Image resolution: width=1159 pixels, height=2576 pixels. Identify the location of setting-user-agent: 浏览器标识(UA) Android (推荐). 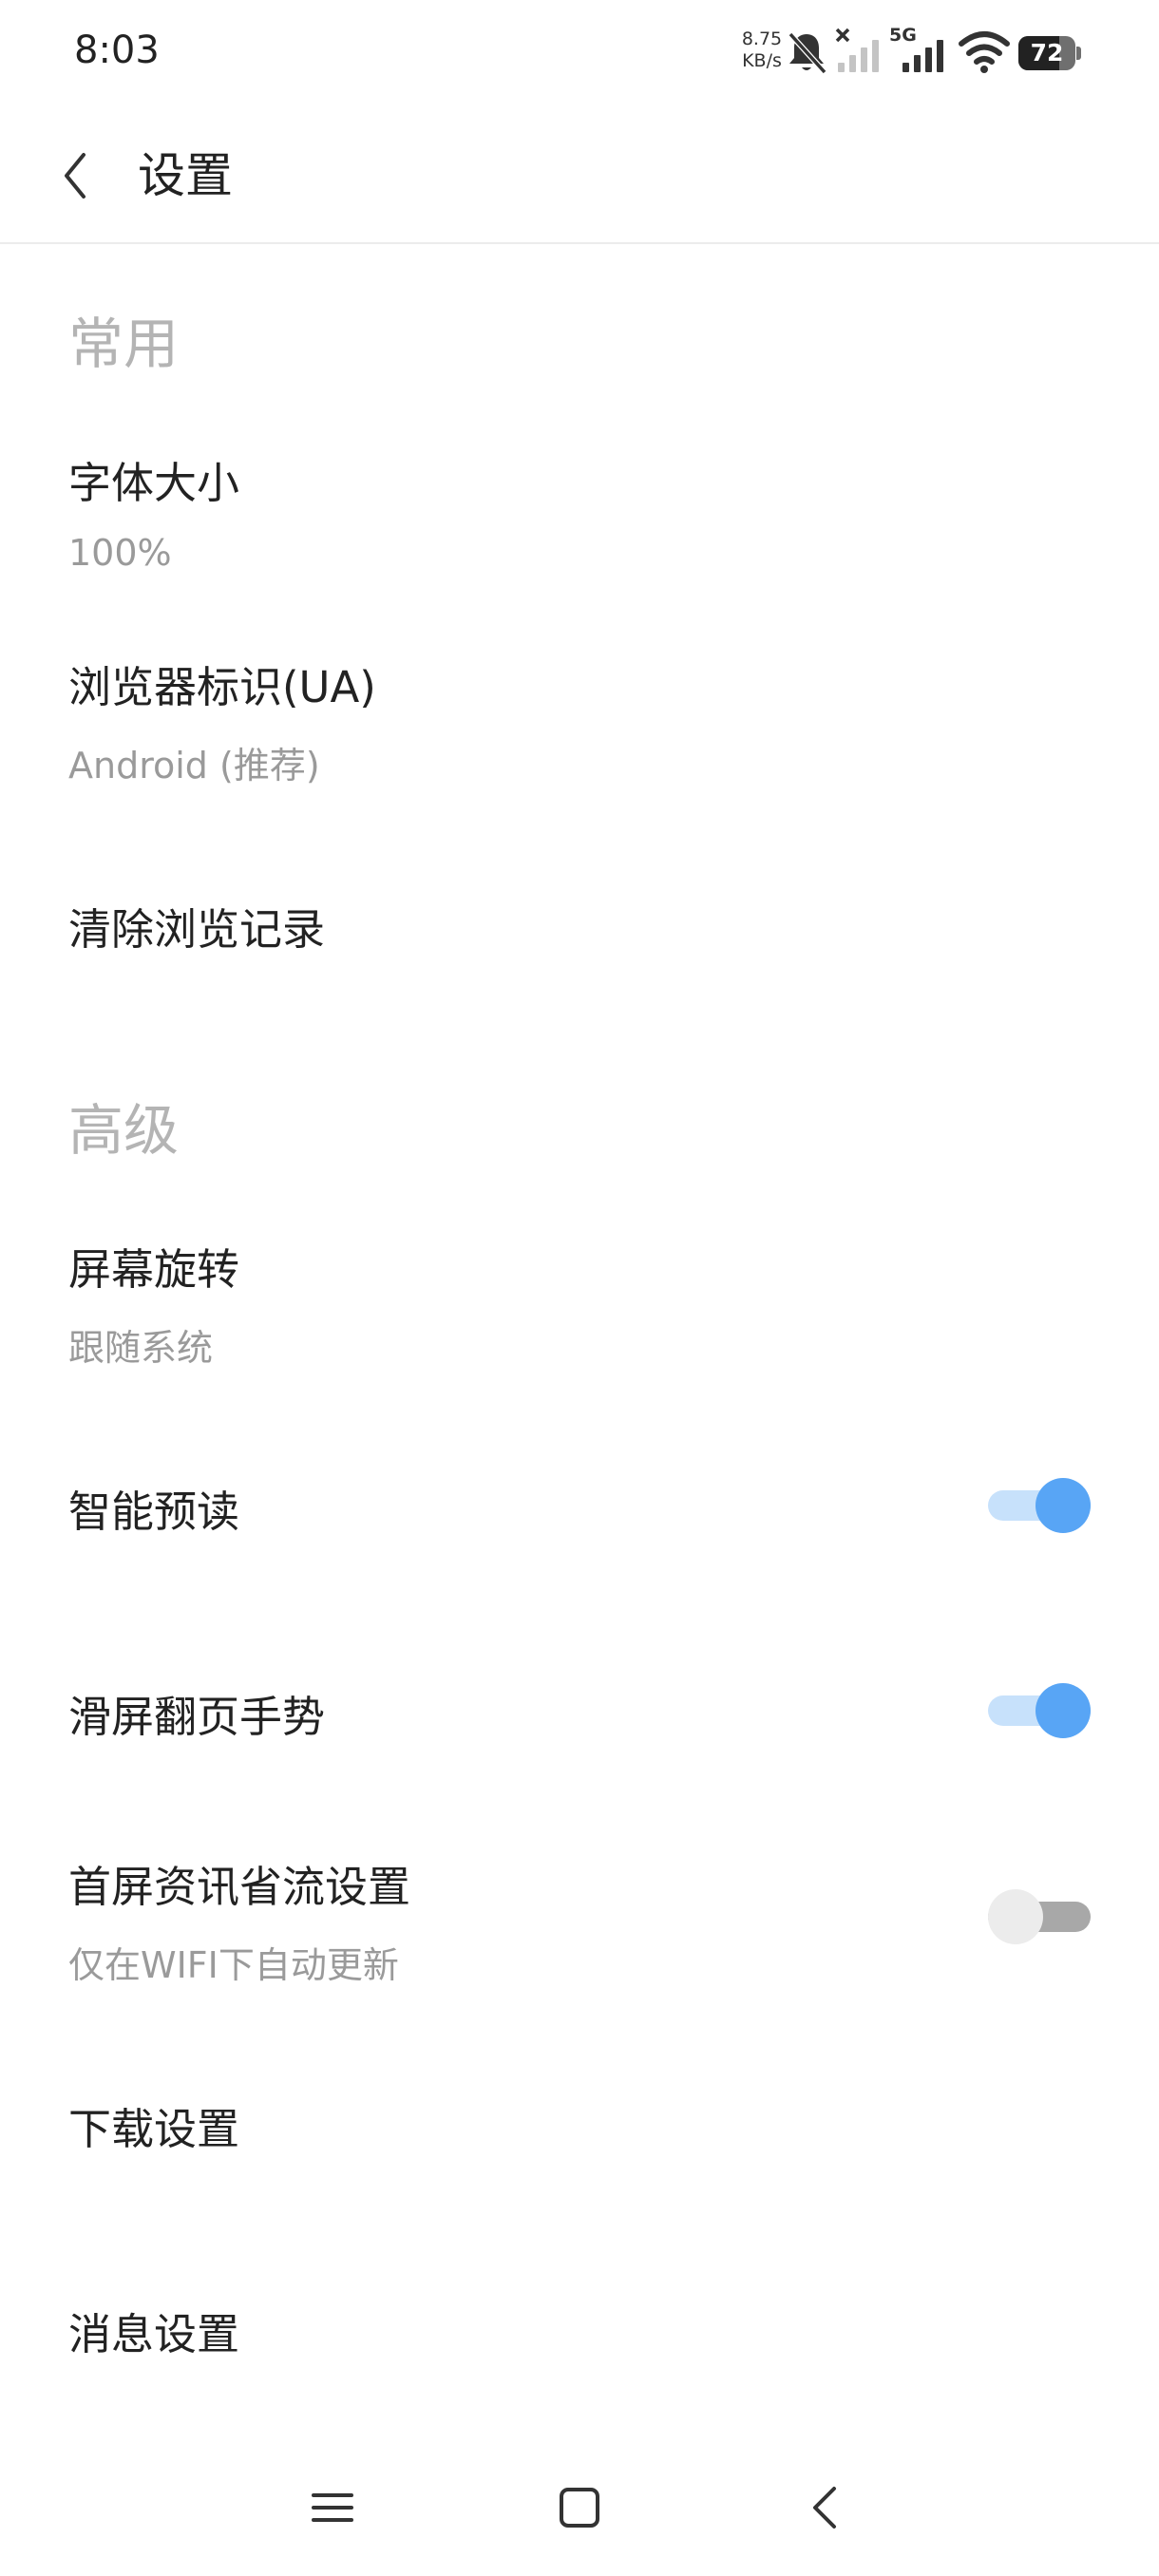
(579, 717).